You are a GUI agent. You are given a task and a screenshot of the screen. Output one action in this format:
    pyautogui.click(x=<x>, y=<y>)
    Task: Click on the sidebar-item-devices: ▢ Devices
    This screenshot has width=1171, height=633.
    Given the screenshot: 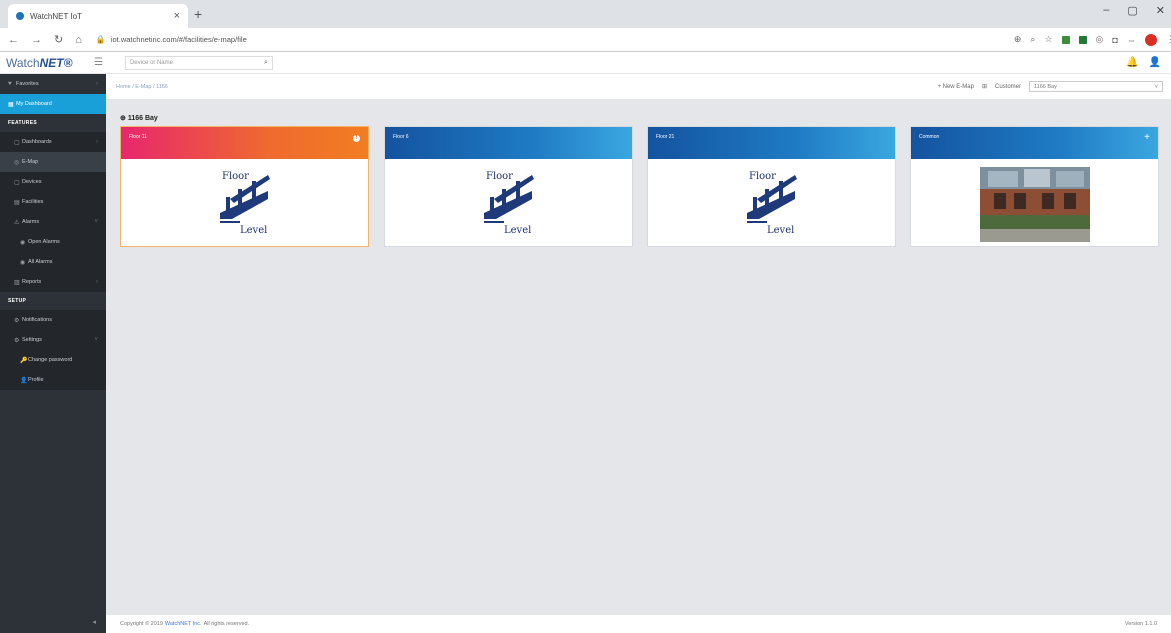 What is the action you would take?
    pyautogui.click(x=53, y=182)
    